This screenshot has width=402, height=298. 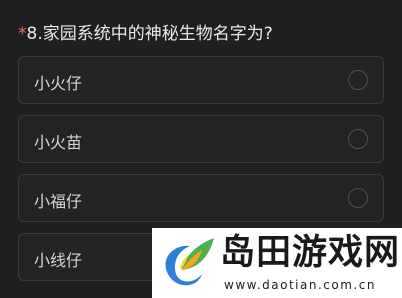 I want to click on daotian-logo-icon, so click(x=189, y=262).